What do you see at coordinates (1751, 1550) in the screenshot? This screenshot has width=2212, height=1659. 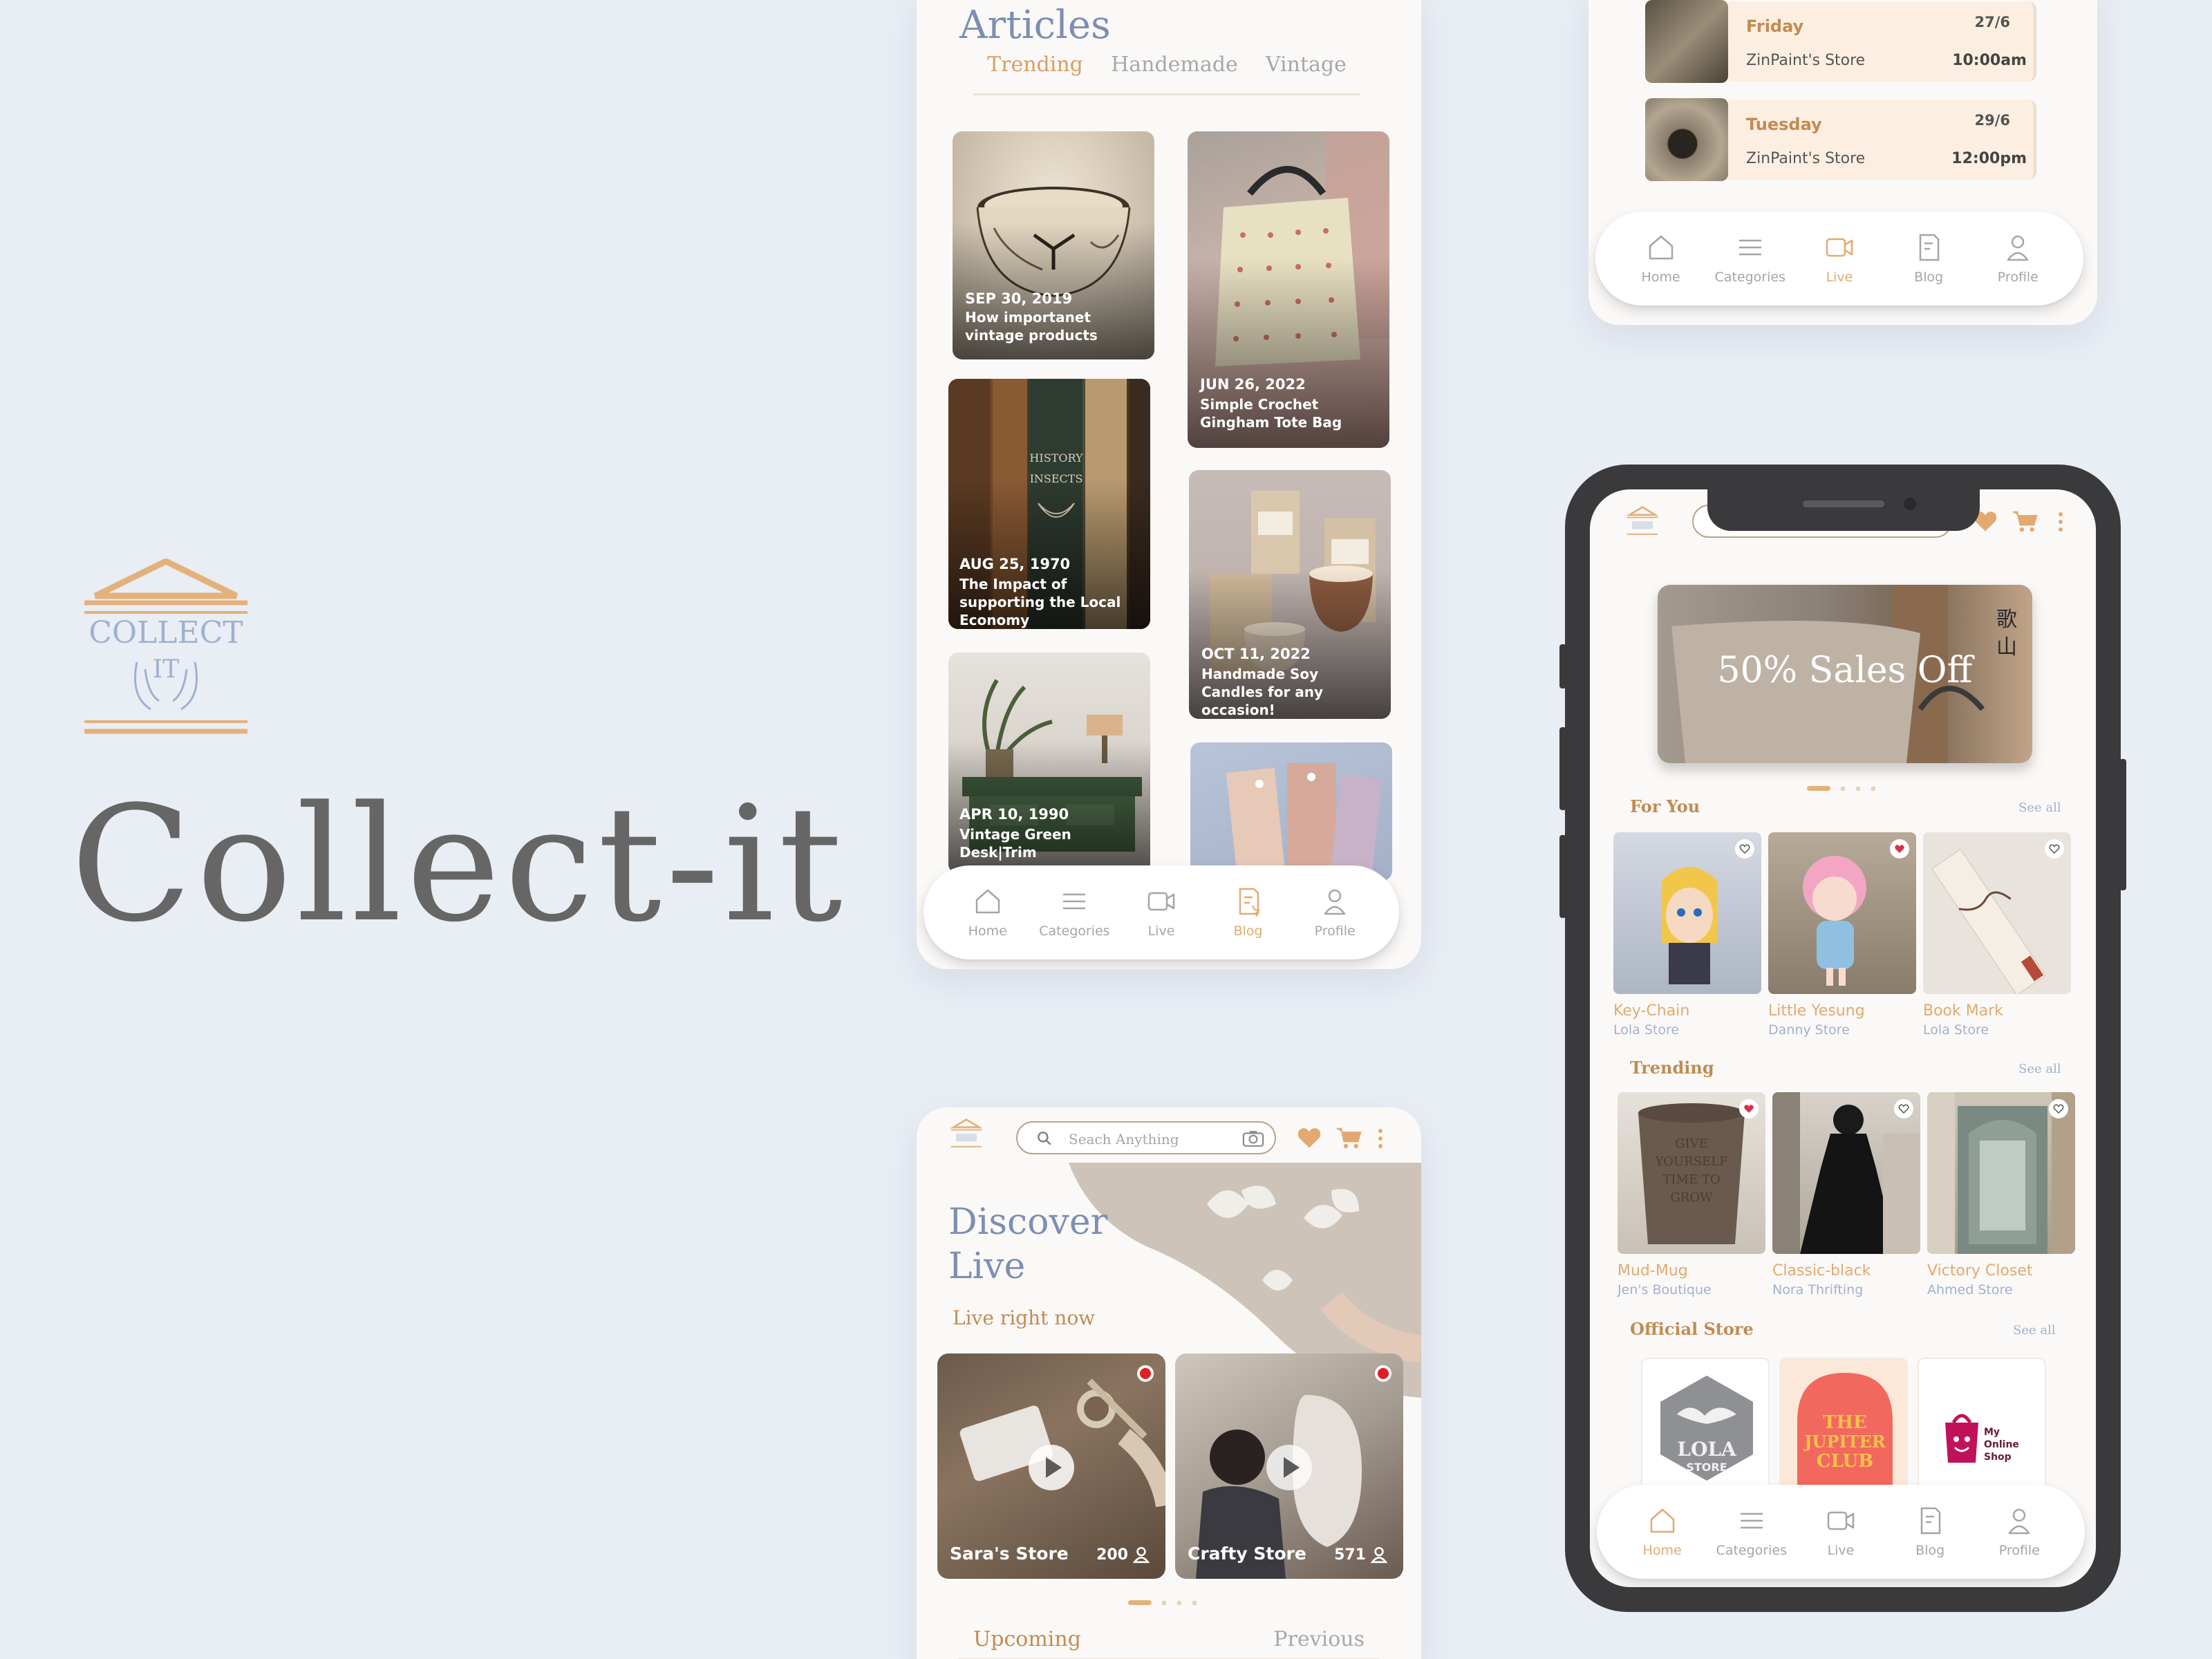 I see `nav-label: Categories` at bounding box center [1751, 1550].